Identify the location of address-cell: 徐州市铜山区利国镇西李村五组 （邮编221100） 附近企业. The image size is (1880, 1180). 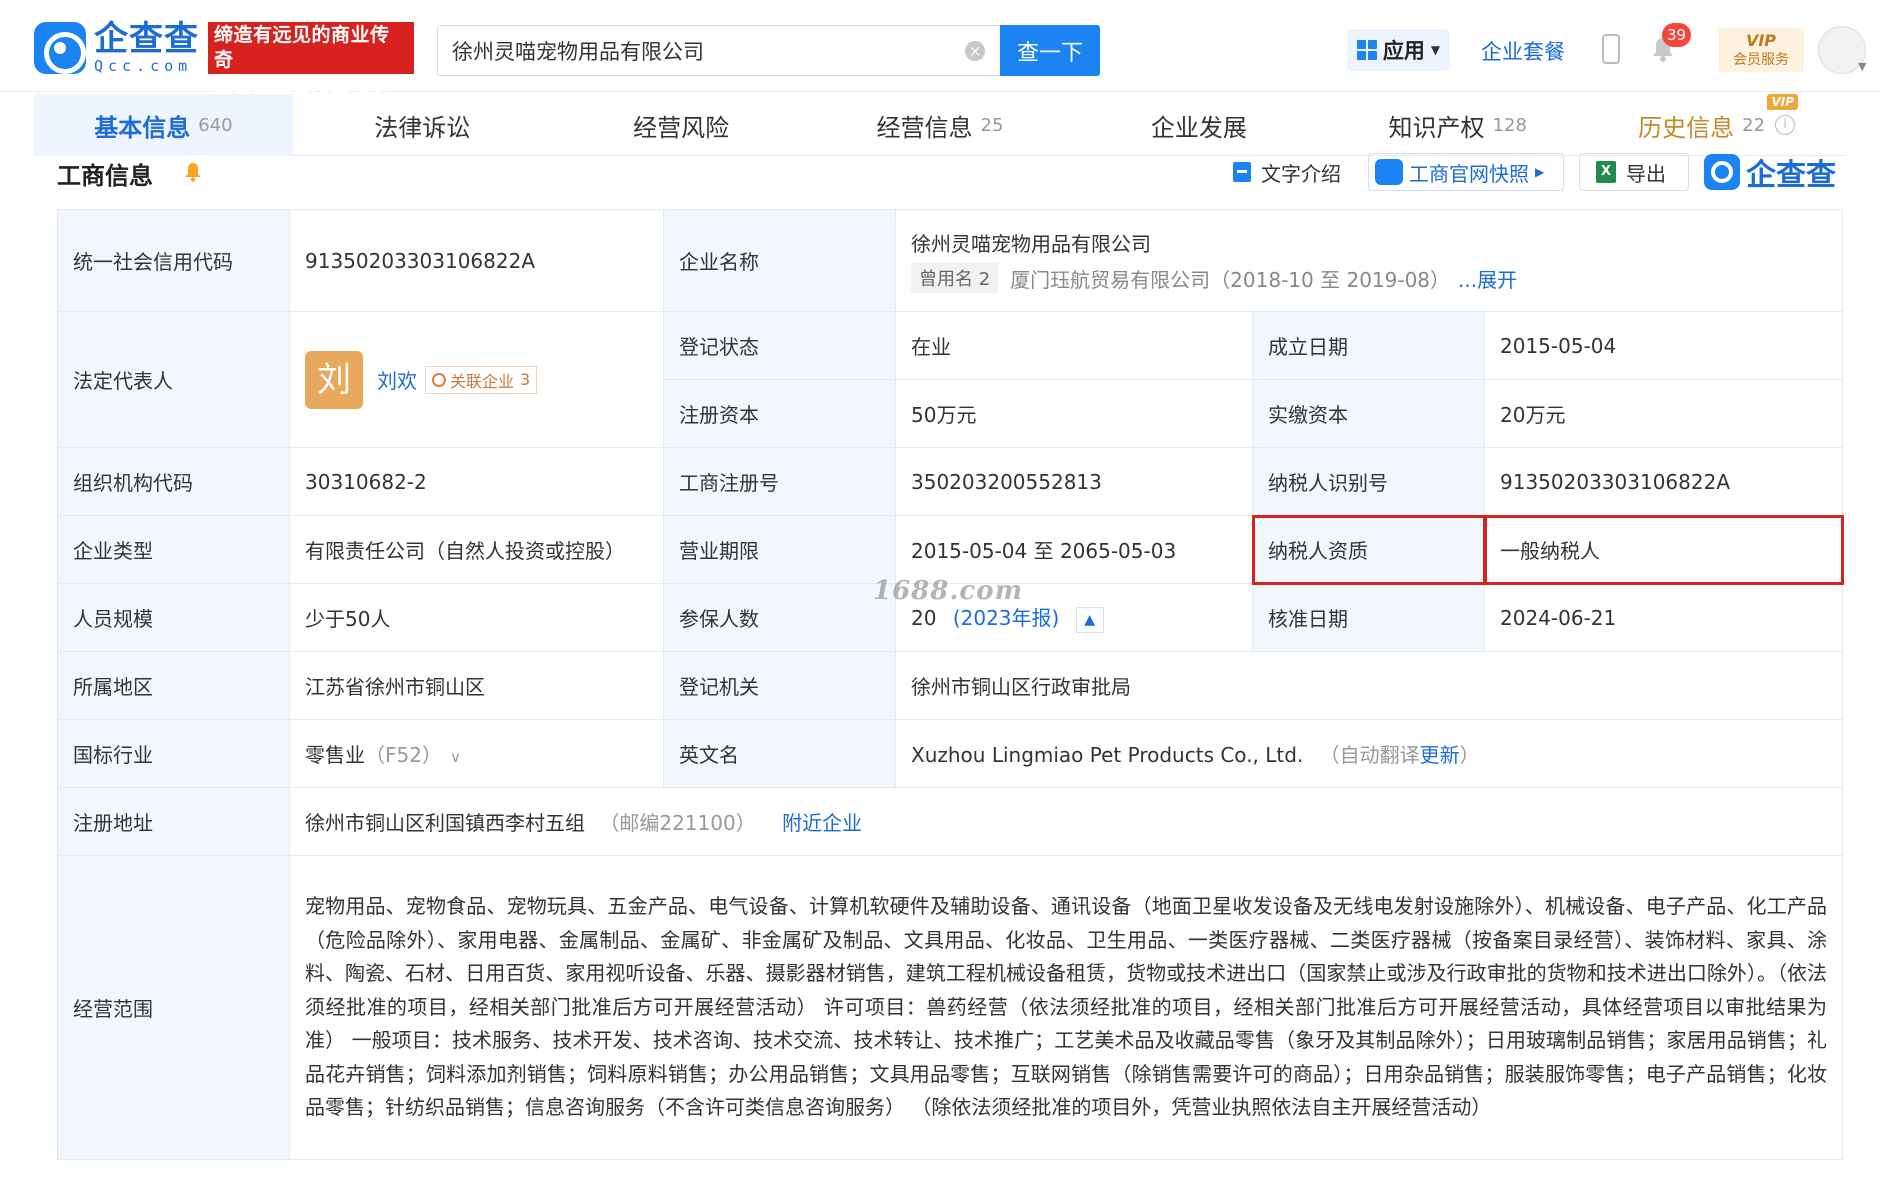
(1066, 821).